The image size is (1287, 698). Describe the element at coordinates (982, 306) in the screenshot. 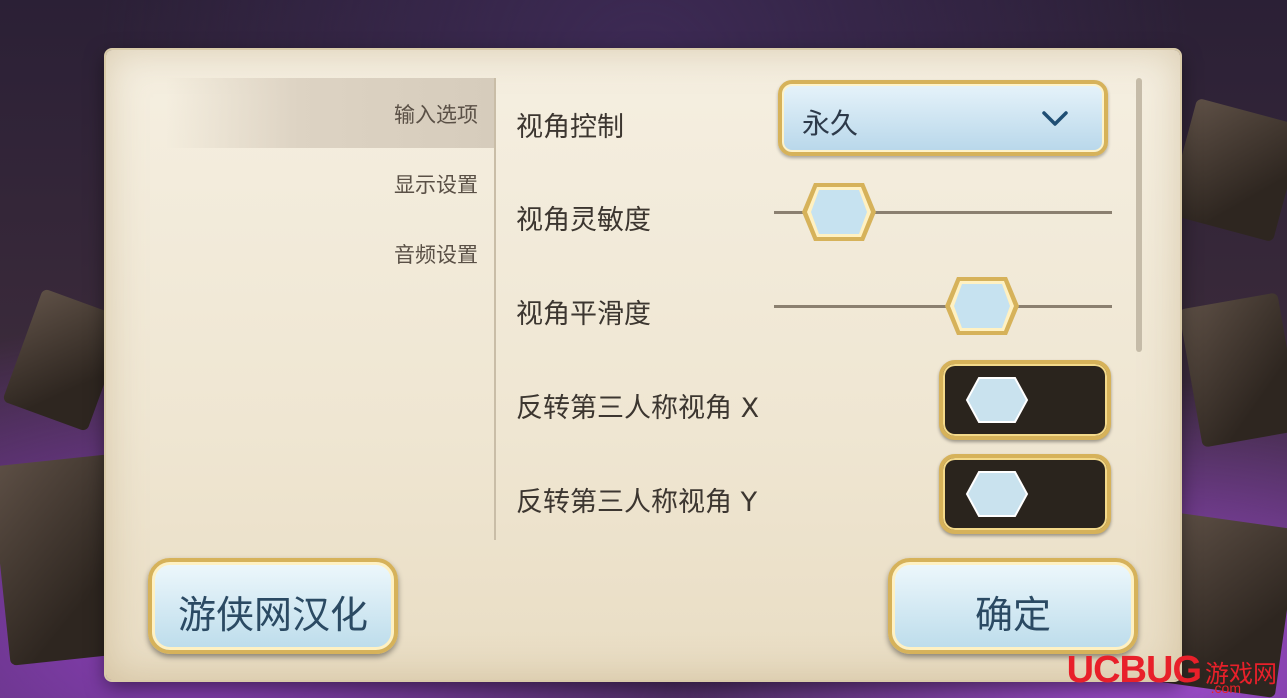

I see `camera-smoothing-thumb` at that location.